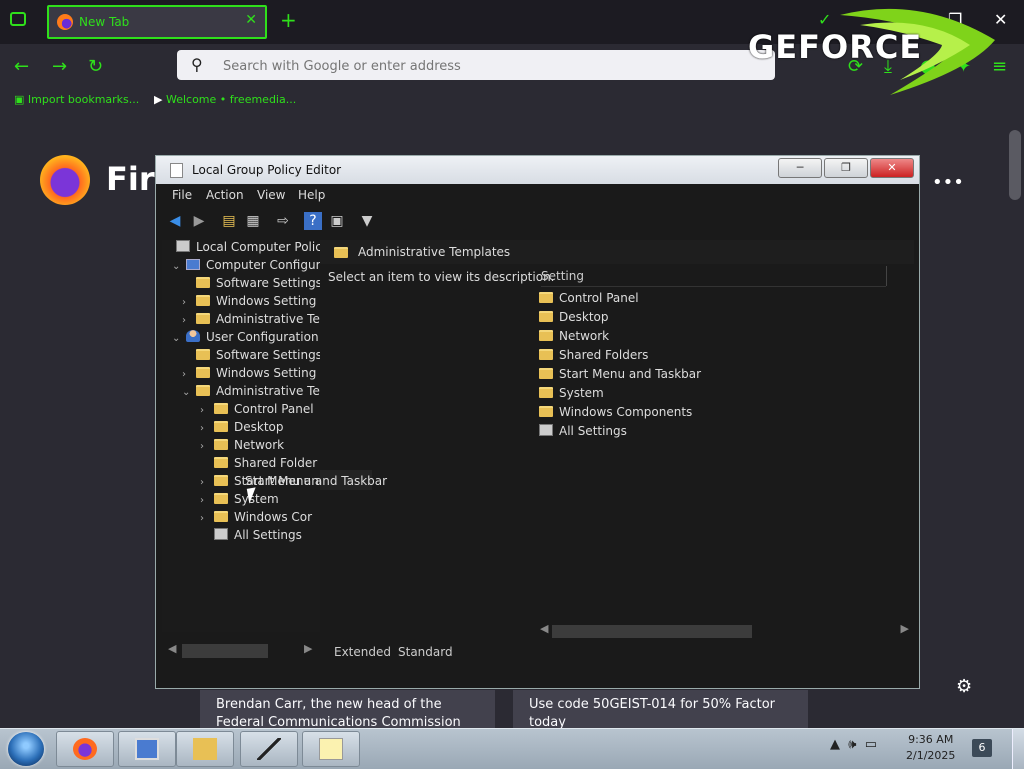 This screenshot has width=1024, height=769. What do you see at coordinates (18, 19) in the screenshot?
I see `tab-list-icon` at bounding box center [18, 19].